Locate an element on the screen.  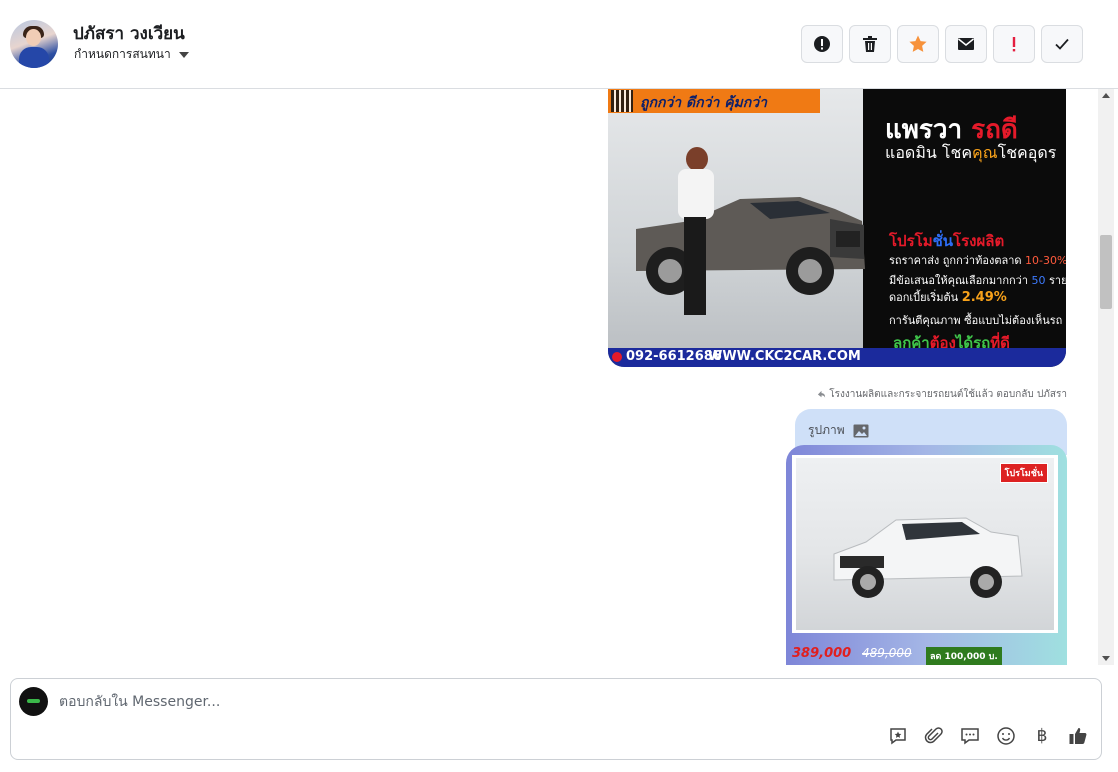
check-icon is located at coordinates (1062, 44).